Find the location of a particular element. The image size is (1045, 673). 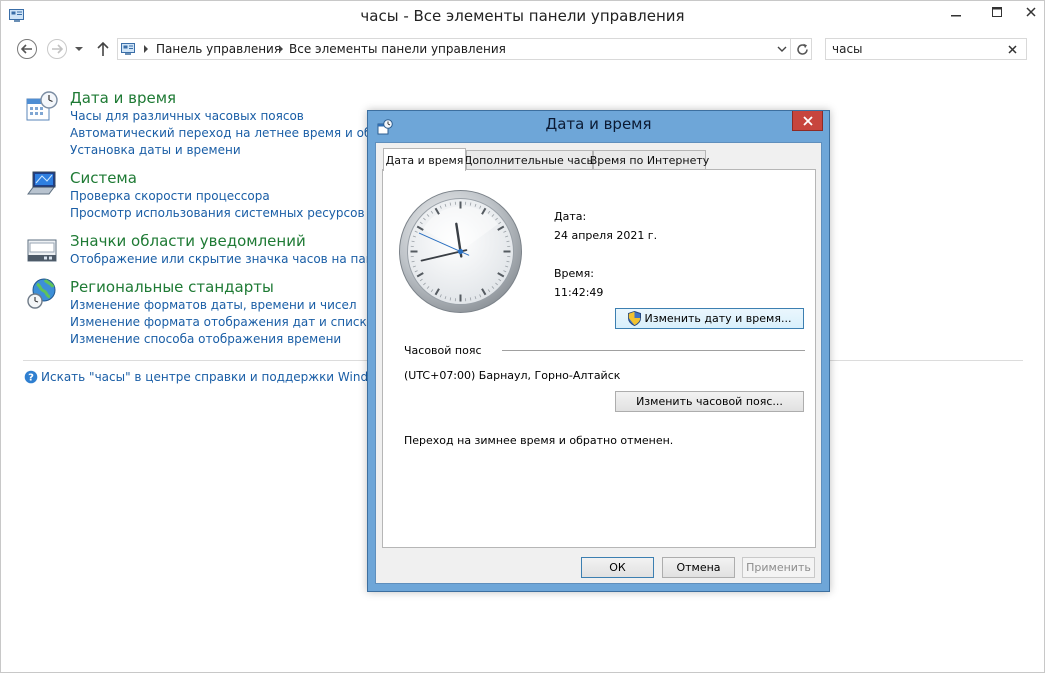

link-time-display: Изменение способа отображения времени is located at coordinates (205, 339).